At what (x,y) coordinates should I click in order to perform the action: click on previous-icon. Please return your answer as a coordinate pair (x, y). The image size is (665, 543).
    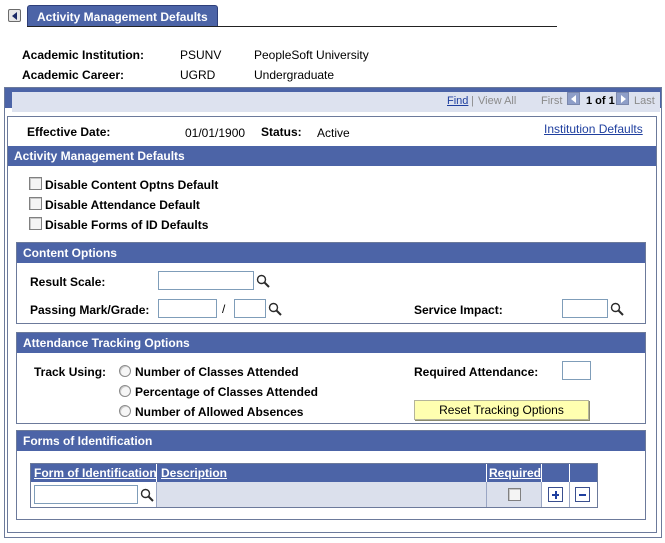
    Looking at the image, I should click on (573, 98).